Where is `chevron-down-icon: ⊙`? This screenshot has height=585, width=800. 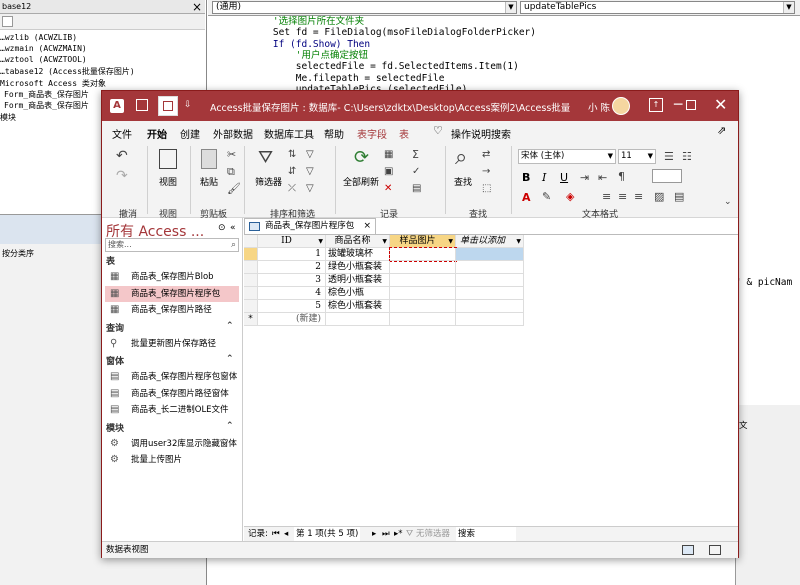 chevron-down-icon: ⊙ is located at coordinates (222, 228).